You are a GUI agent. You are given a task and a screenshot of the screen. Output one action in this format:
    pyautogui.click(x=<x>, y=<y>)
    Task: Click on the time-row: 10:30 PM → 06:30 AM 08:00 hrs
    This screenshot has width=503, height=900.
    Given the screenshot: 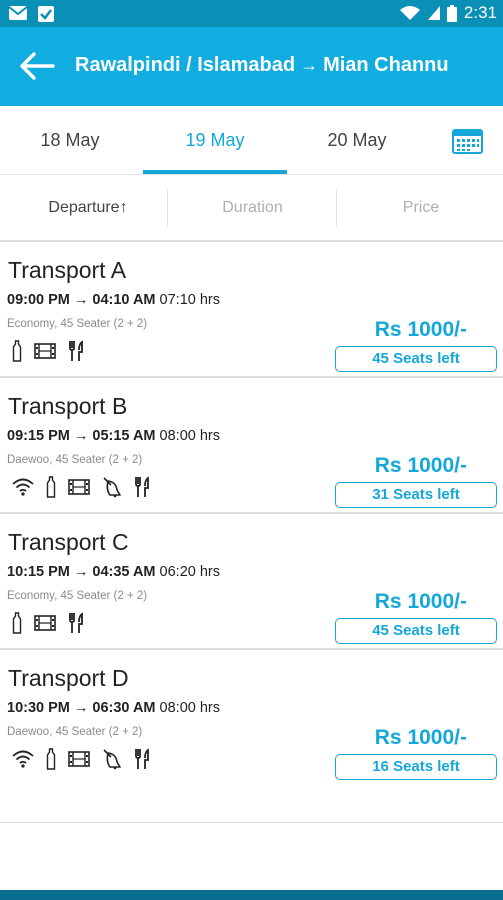 What is the action you would take?
    pyautogui.click(x=114, y=708)
    